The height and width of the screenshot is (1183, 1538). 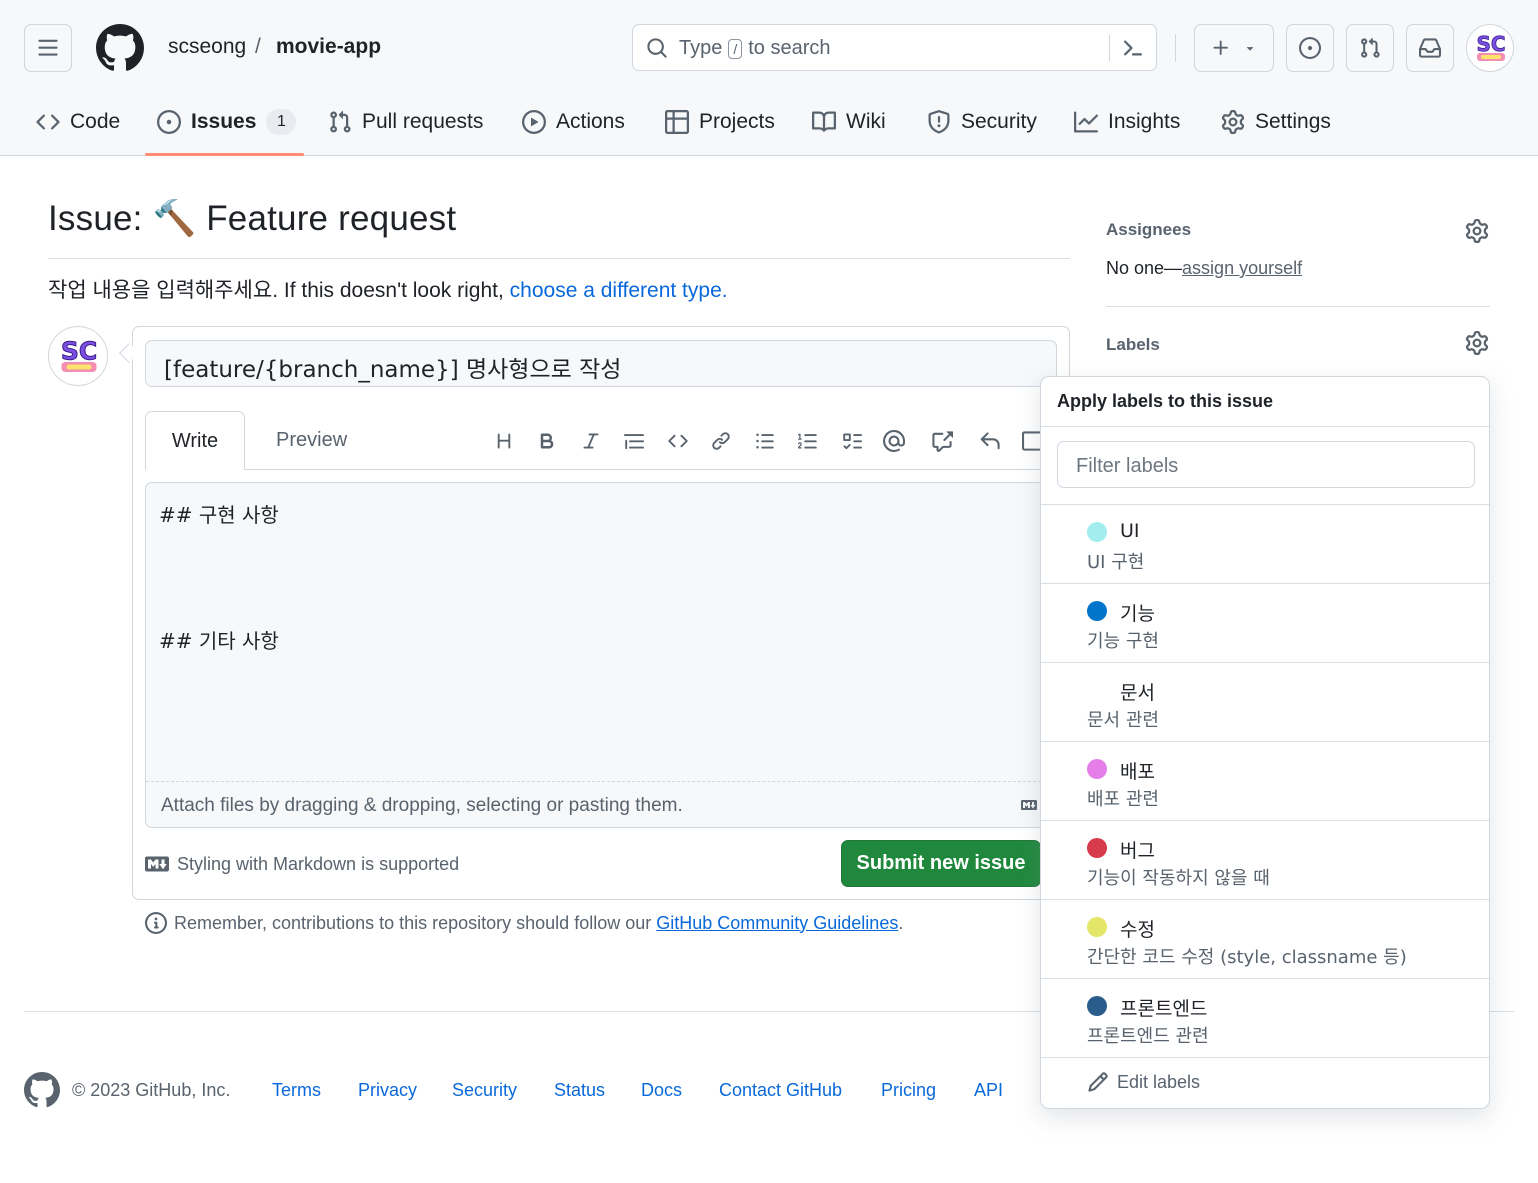 What do you see at coordinates (1265, 938) in the screenshot?
I see `label-option: 수정 간단한 코드 수정 (style, classname 등)` at bounding box center [1265, 938].